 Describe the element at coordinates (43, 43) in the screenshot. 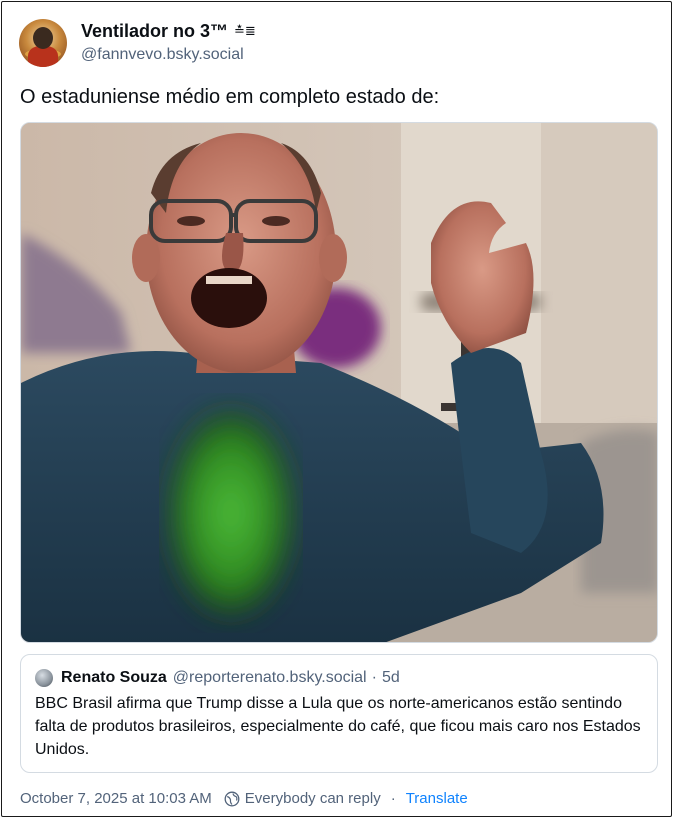

I see `author-avatar` at that location.